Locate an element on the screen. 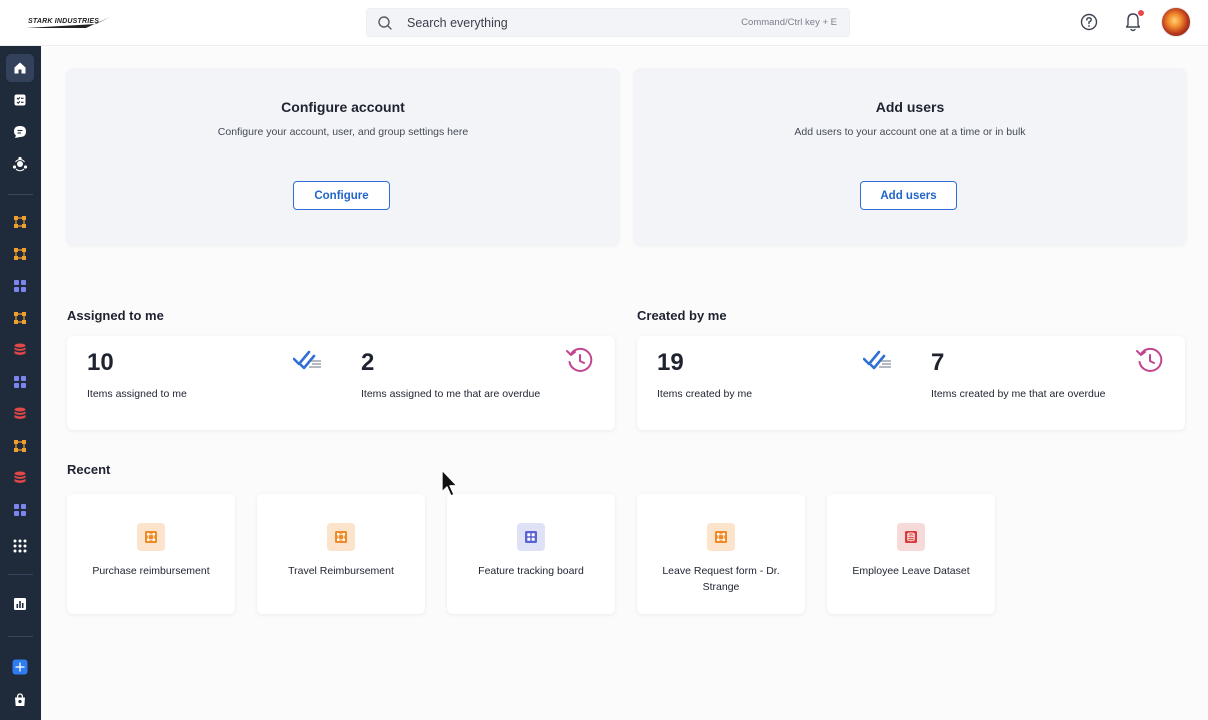 Image resolution: width=1208 pixels, height=720 pixels. search-shortcut-hint: Command/Ctrl key + E is located at coordinates (789, 22).